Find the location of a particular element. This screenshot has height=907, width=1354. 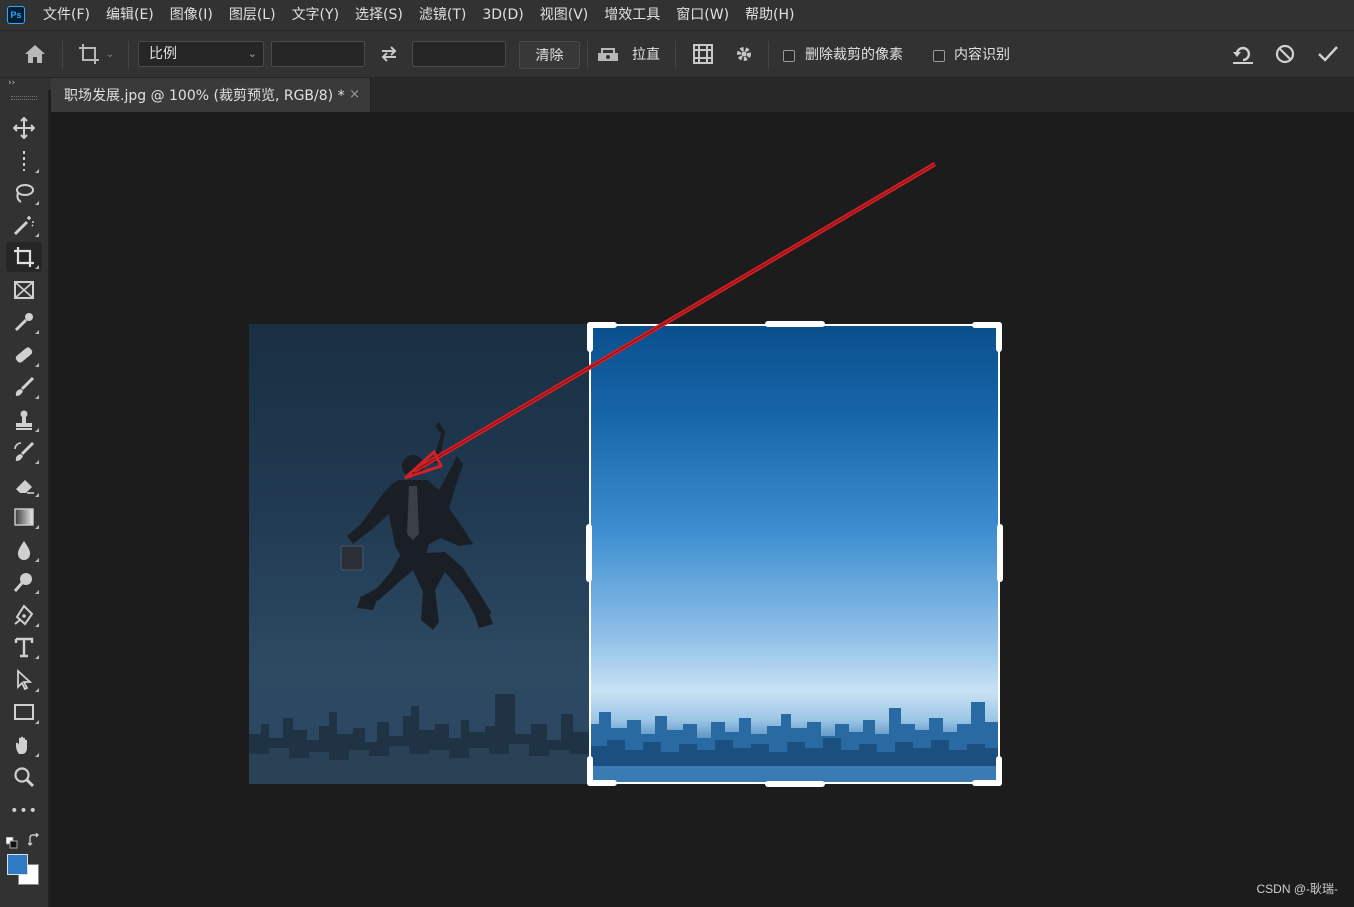

close-icon: × is located at coordinates (354, 94).